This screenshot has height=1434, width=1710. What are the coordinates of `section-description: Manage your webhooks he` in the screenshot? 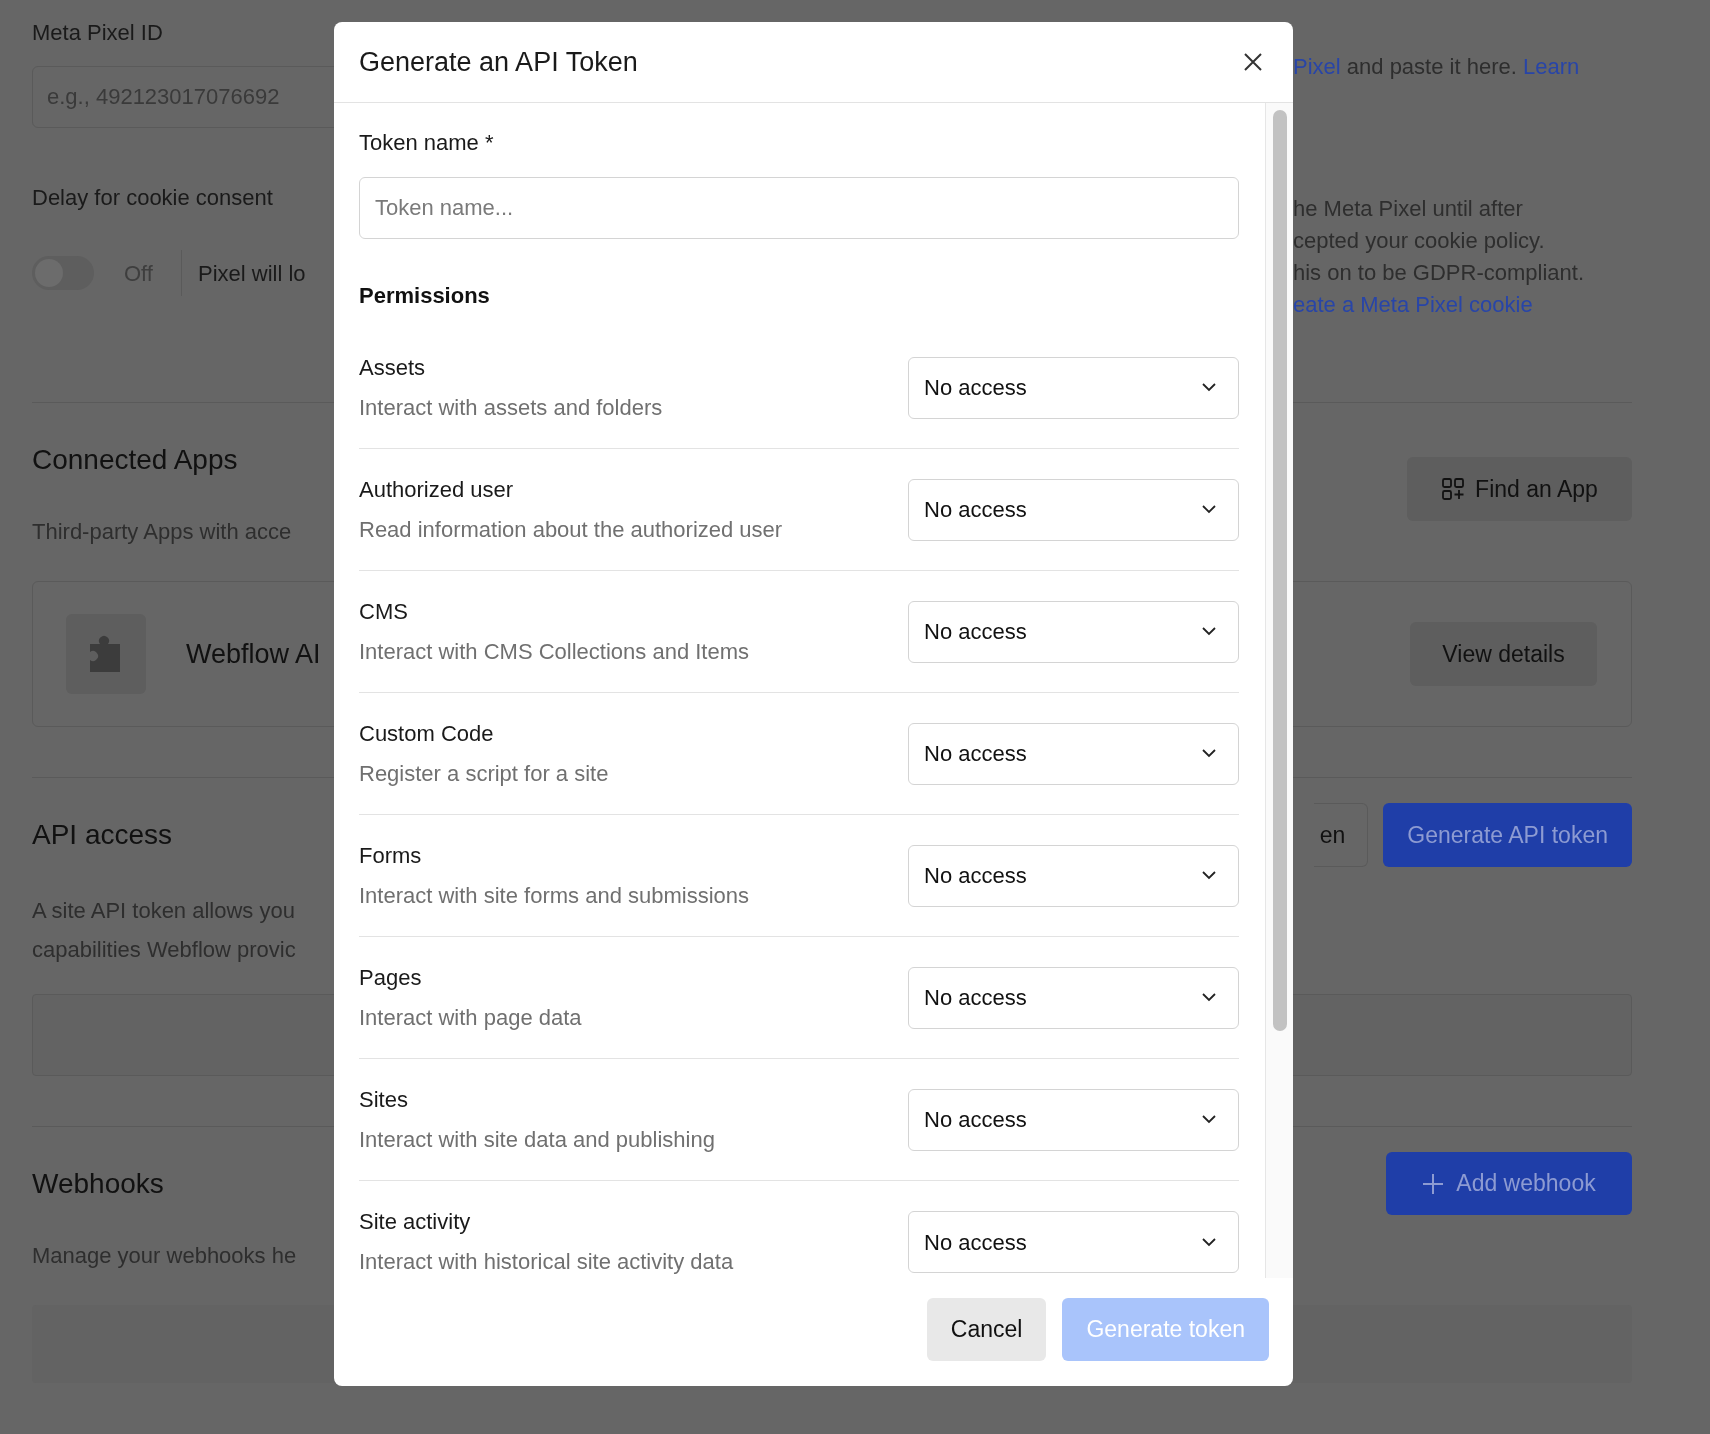 It's located at (164, 1256).